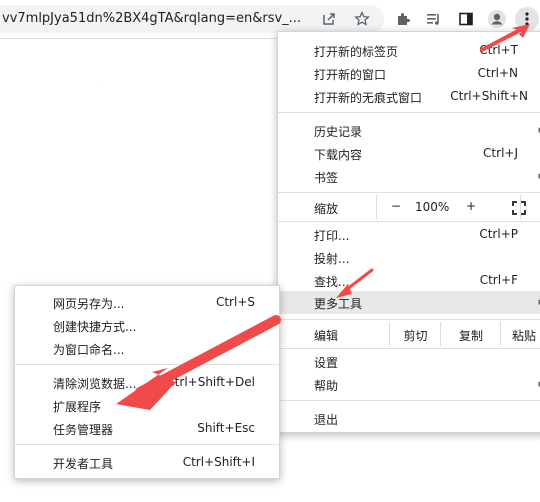 Image resolution: width=540 pixels, height=502 pixels. What do you see at coordinates (519, 208) in the screenshot?
I see `fullscreen-icon` at bounding box center [519, 208].